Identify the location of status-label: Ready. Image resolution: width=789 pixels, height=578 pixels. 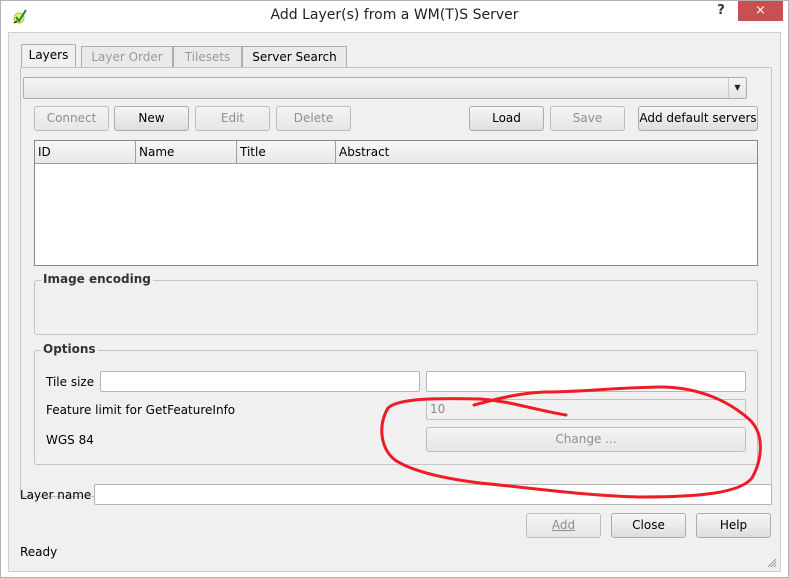
(39, 552).